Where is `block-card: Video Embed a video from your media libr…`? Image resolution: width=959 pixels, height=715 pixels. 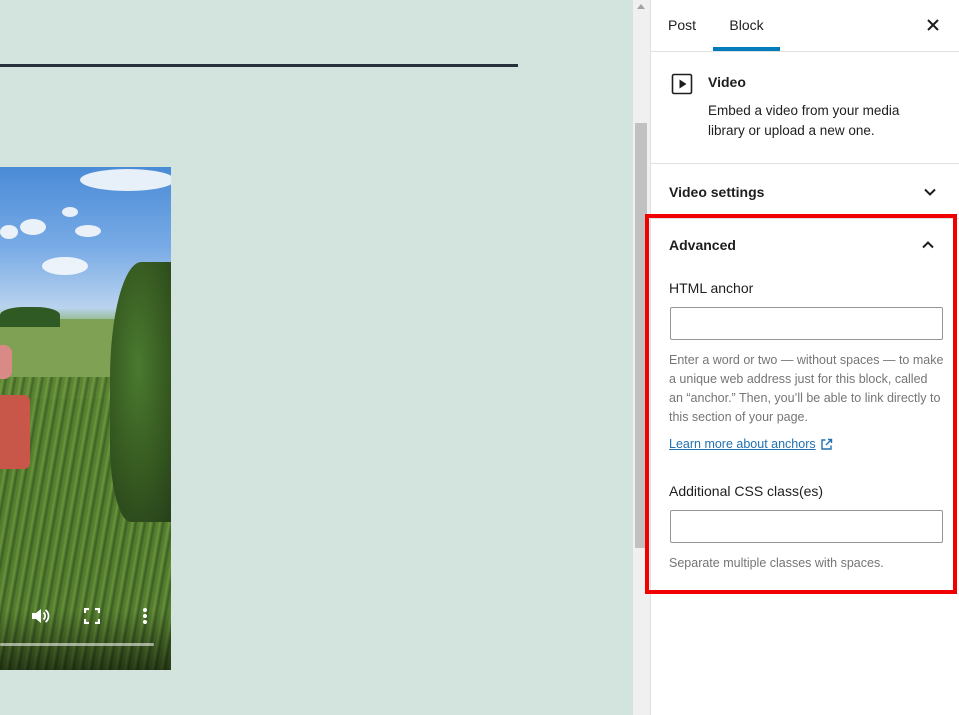 block-card: Video Embed a video from your media libr… is located at coordinates (805, 108).